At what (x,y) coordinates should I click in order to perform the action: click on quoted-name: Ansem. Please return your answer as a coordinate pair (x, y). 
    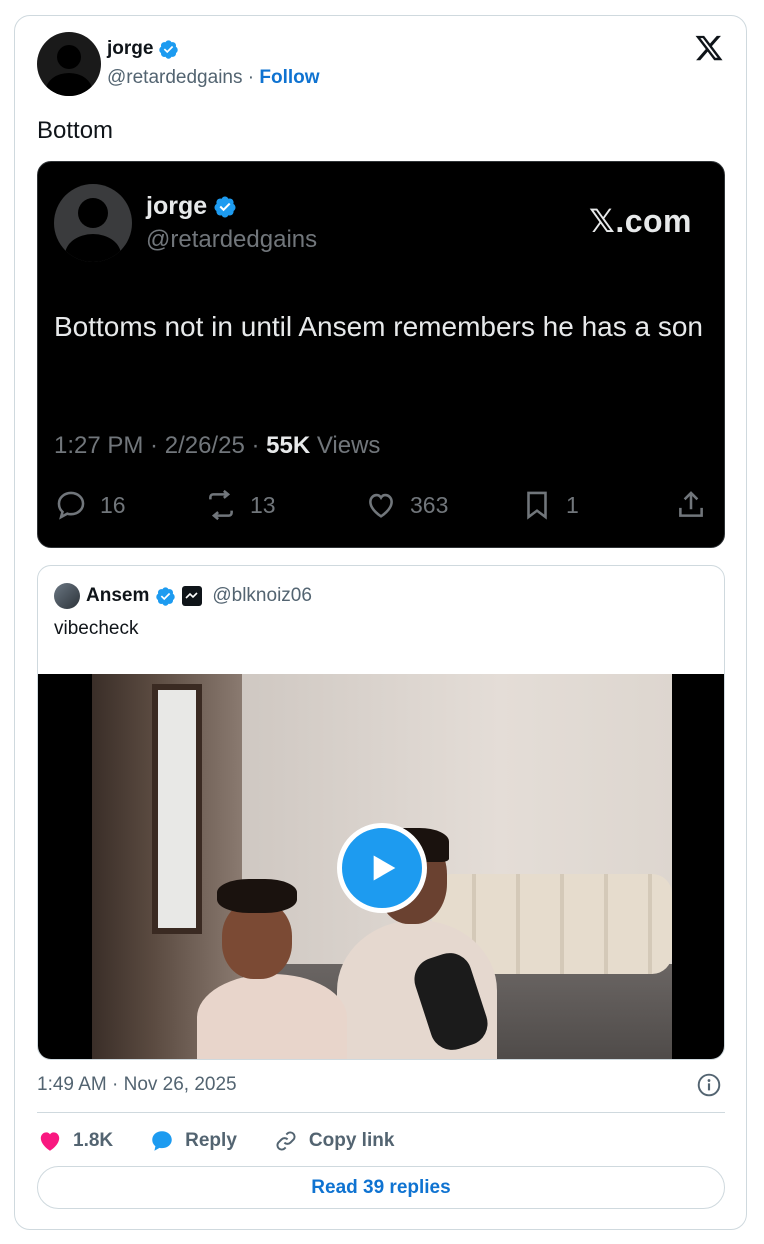
    Looking at the image, I should click on (118, 595).